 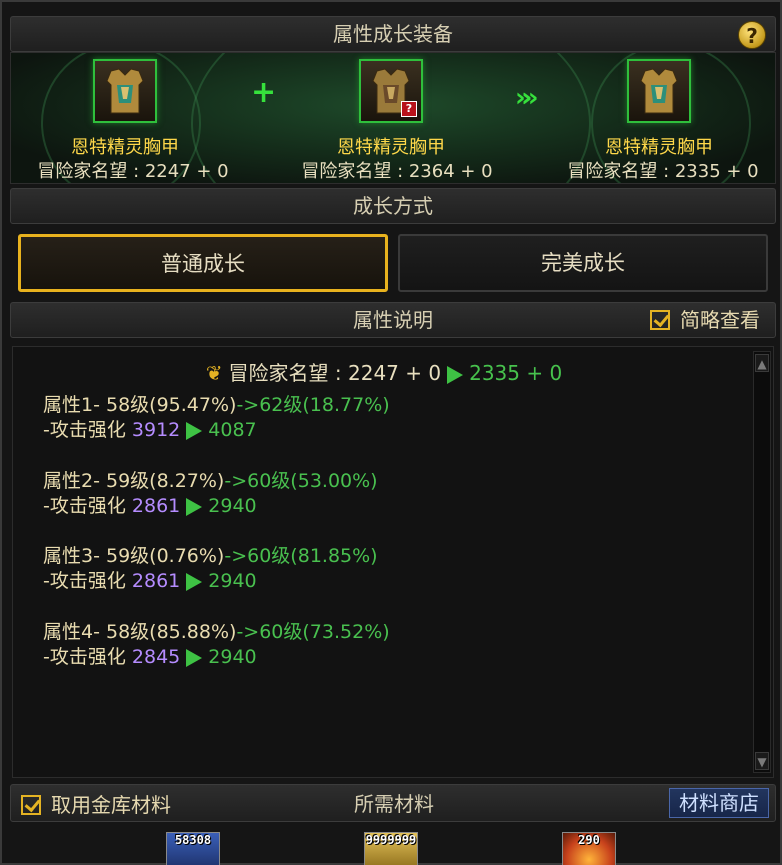 I want to click on material-shop-button: 材料商店, so click(x=719, y=803).